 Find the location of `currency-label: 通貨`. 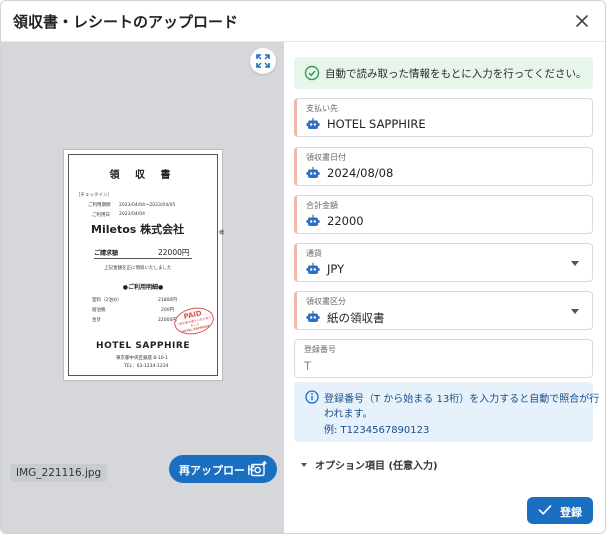

currency-label: 通貨 is located at coordinates (314, 253).